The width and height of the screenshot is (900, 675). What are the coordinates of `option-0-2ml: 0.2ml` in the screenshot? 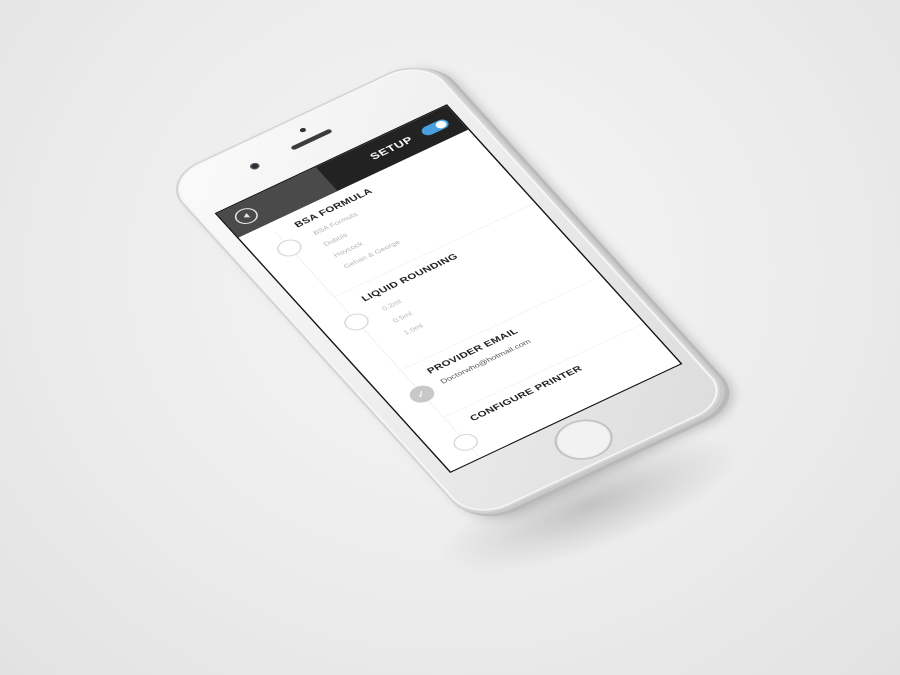 It's located at (392, 306).